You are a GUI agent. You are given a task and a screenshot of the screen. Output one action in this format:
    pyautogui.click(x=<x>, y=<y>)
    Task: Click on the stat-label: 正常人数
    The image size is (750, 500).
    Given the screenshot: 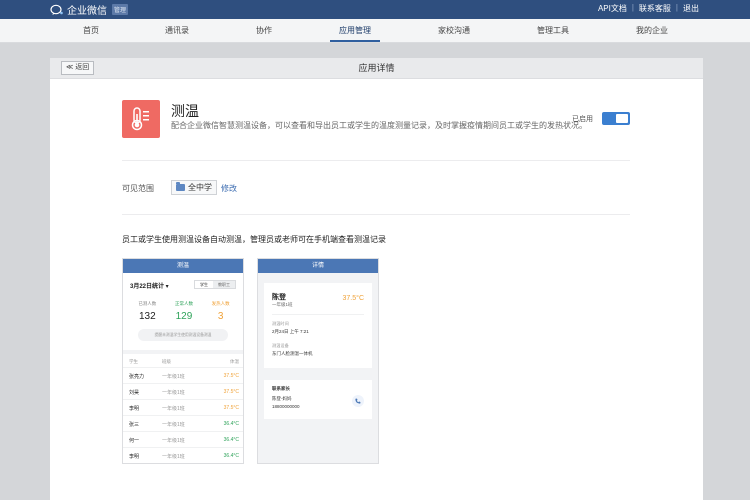 What is the action you would take?
    pyautogui.click(x=183, y=303)
    